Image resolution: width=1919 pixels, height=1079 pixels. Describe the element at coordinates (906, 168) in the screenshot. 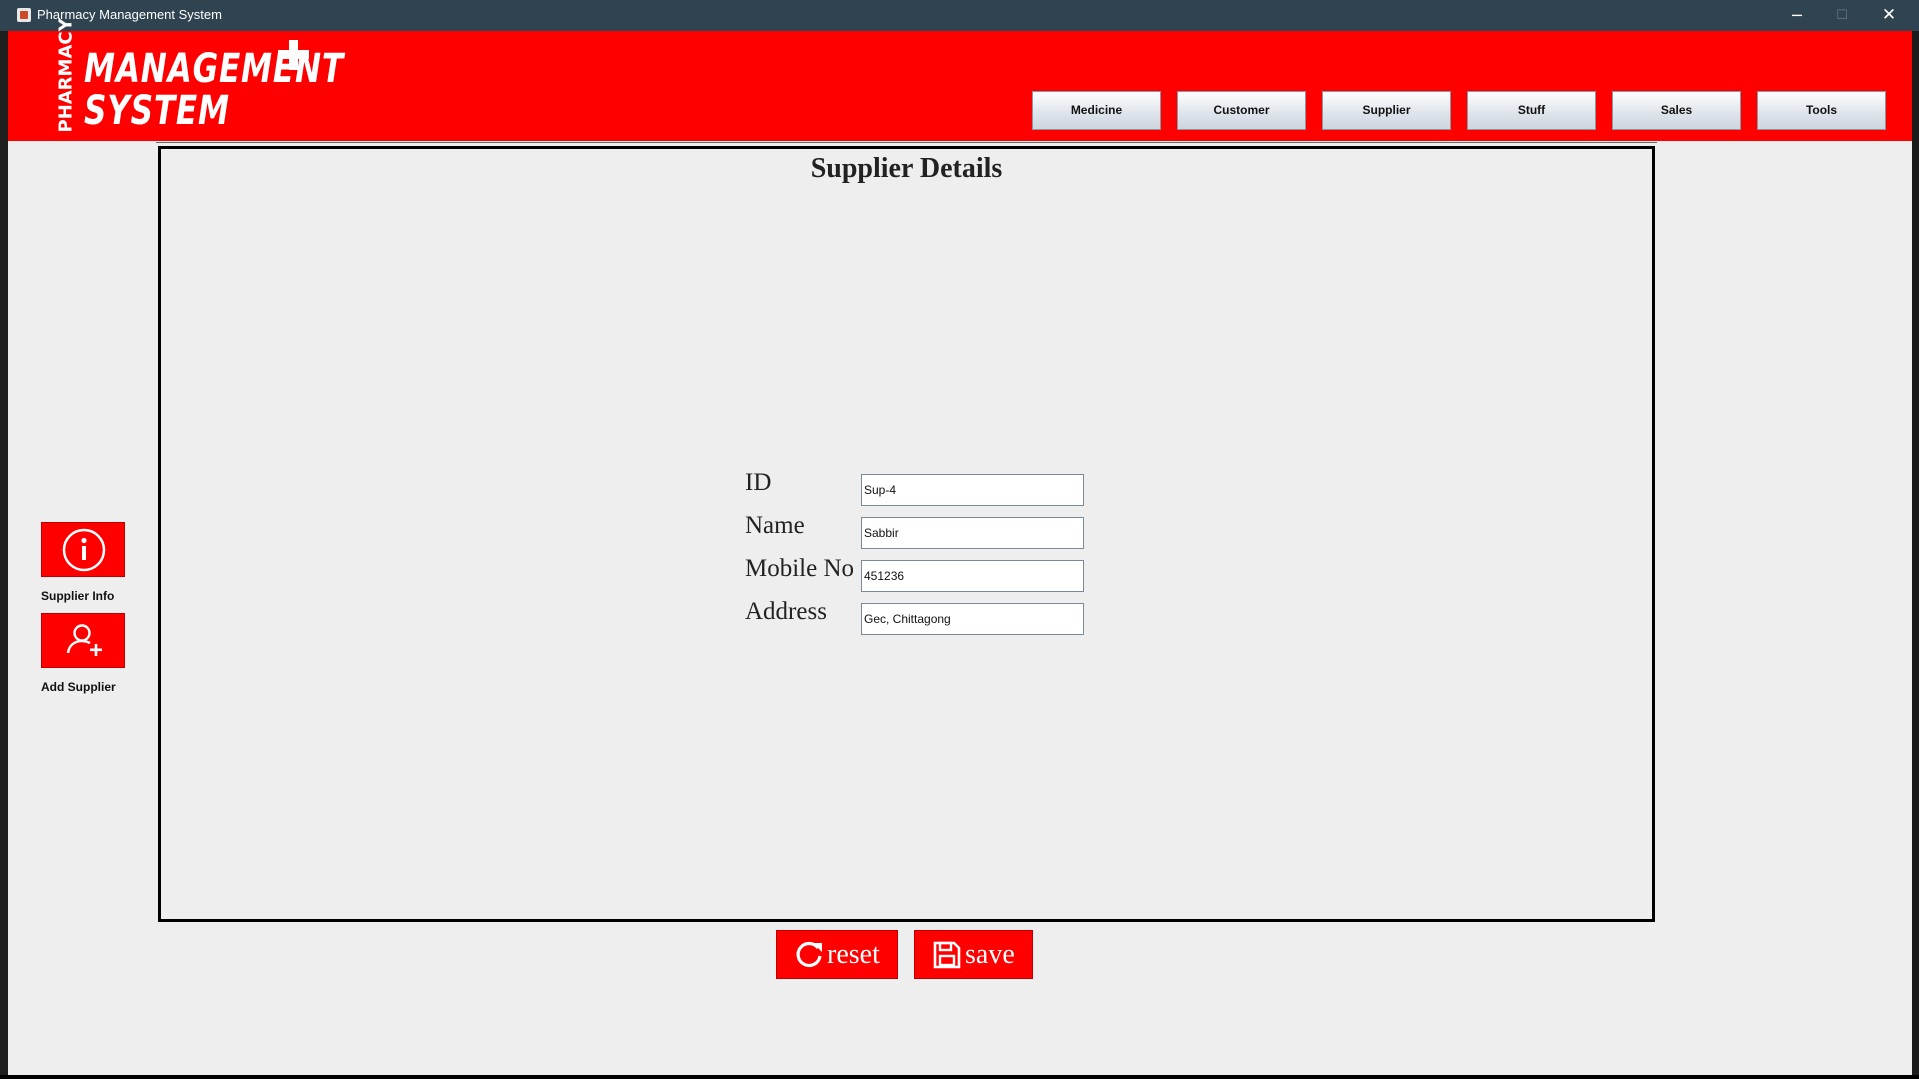

I see `panel-title: Supplier Details` at that location.